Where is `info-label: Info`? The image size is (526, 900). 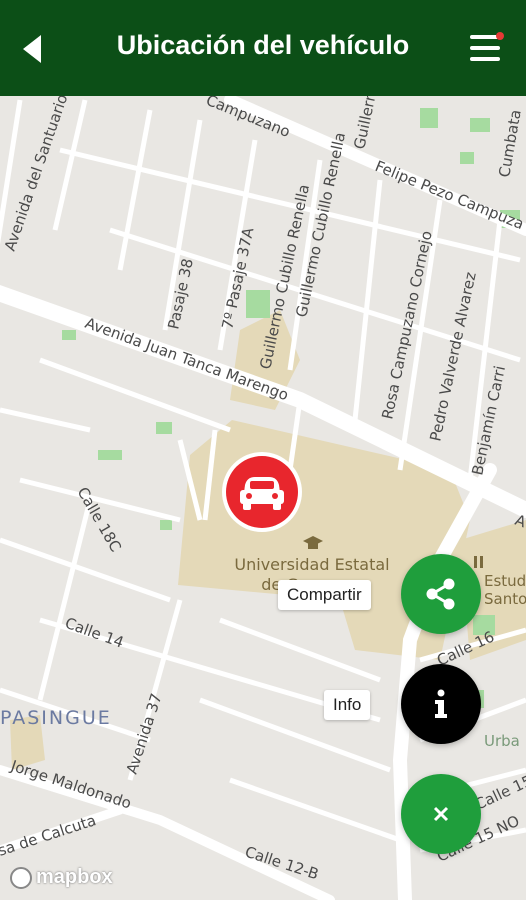 info-label: Info is located at coordinates (347, 705).